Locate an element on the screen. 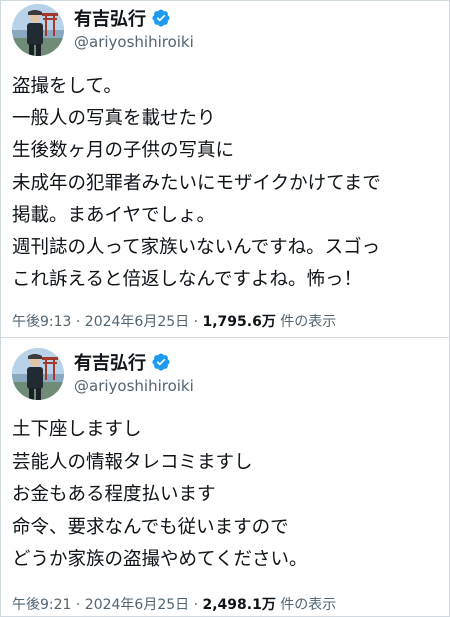  tweet-line: 盗撮をして。 is located at coordinates (67, 86).